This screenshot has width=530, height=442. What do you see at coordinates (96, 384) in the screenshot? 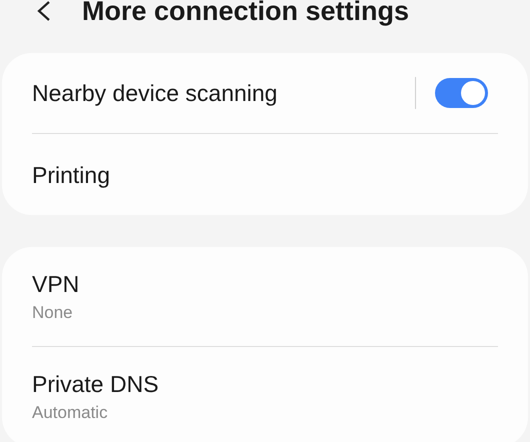
I see `setting-title: Private DNS` at bounding box center [96, 384].